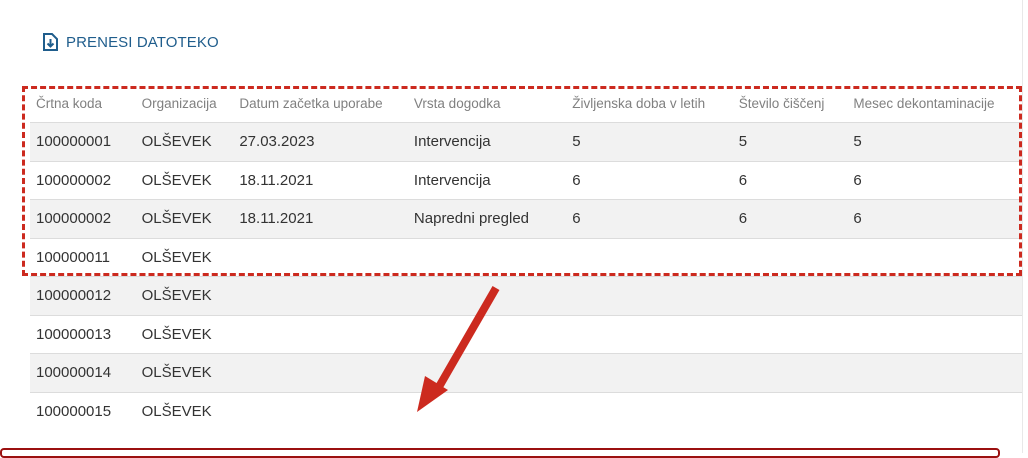 Image resolution: width=1028 pixels, height=458 pixels. I want to click on column-header-barcode: Črtna koda, so click(83, 103).